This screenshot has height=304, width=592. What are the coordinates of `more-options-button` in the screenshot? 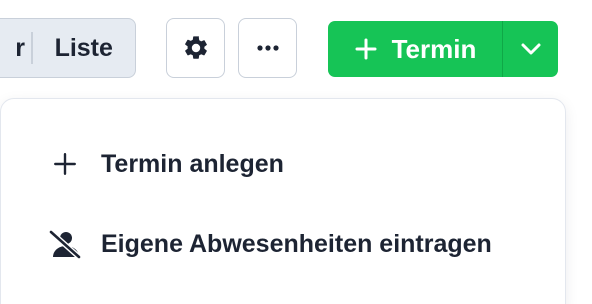 It's located at (267, 48).